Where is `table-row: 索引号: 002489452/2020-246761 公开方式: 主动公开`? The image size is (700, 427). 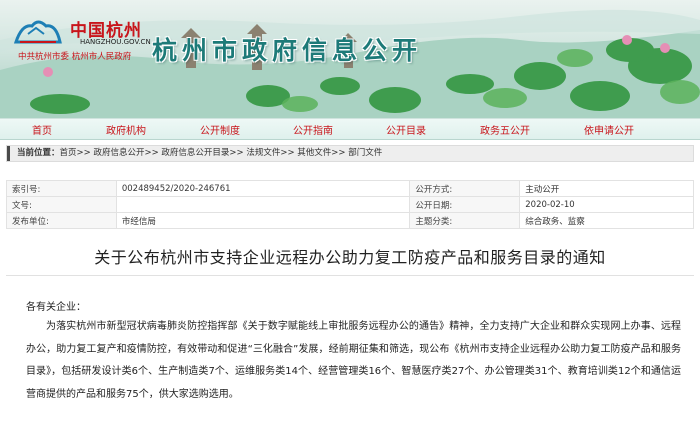 table-row: 索引号: 002489452/2020-246761 公开方式: 主动公开 is located at coordinates (350, 188).